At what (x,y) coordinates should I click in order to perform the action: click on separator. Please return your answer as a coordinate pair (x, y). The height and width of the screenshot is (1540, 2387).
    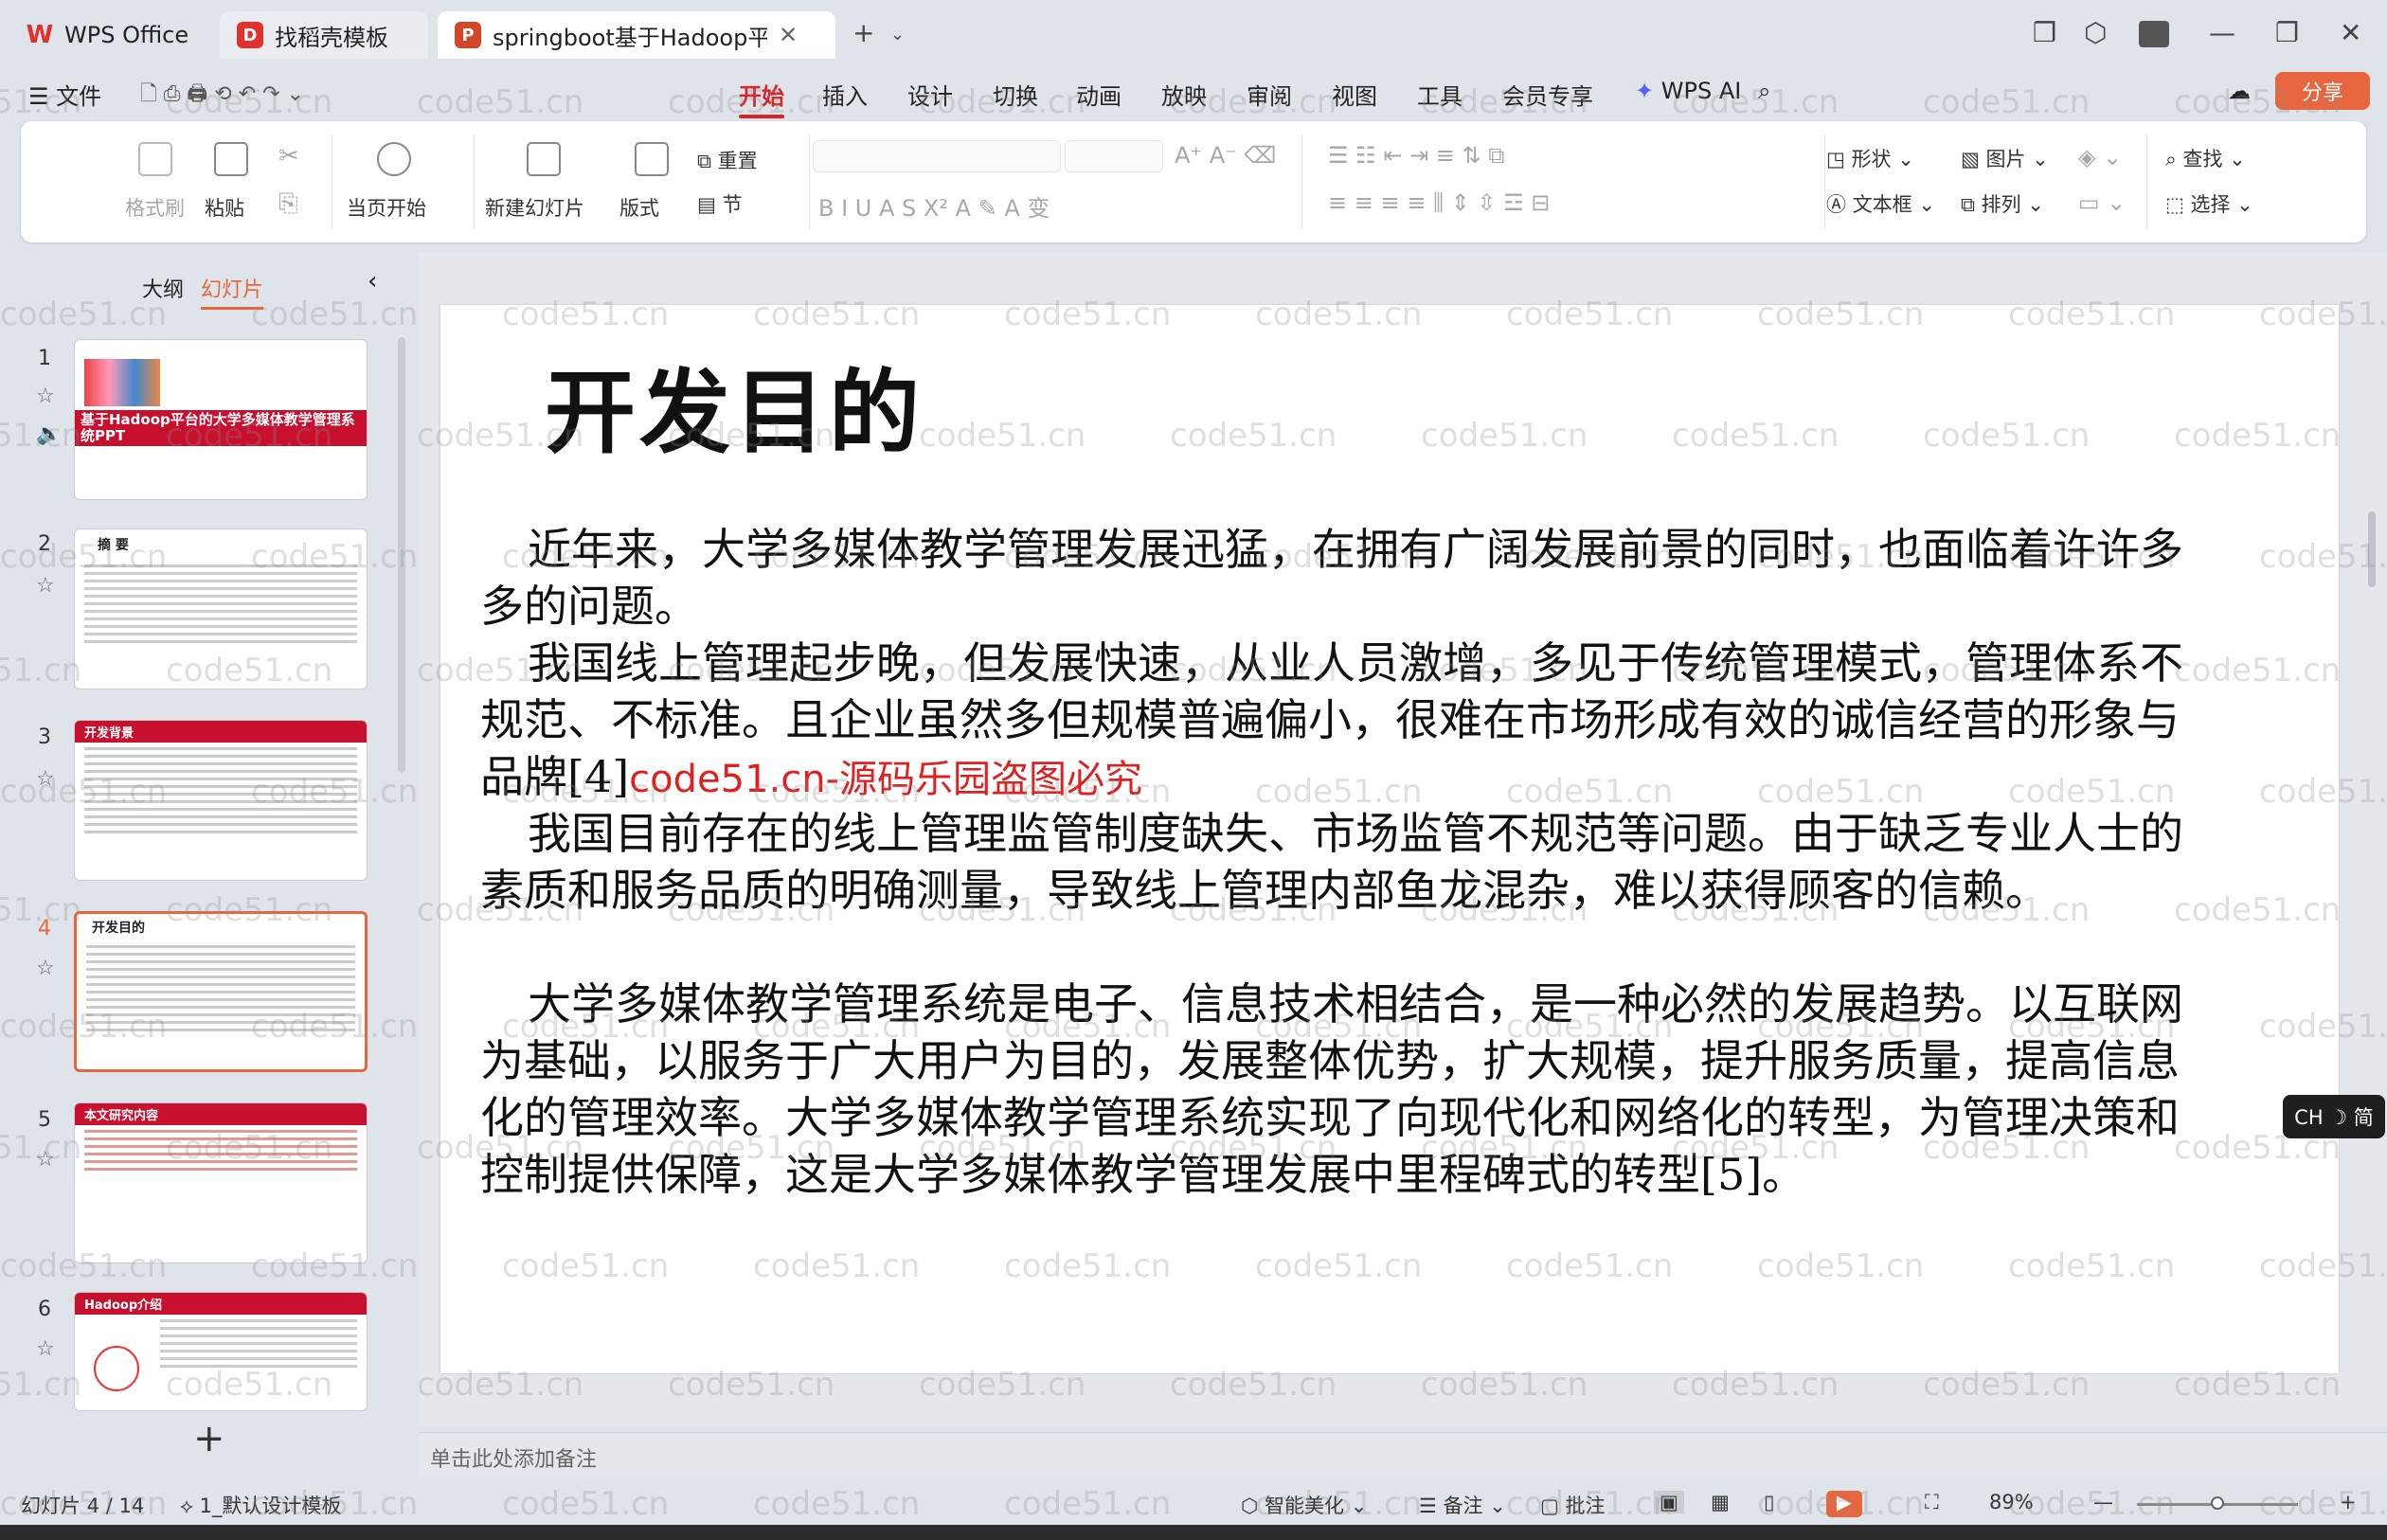
    Looking at the image, I should click on (809, 181).